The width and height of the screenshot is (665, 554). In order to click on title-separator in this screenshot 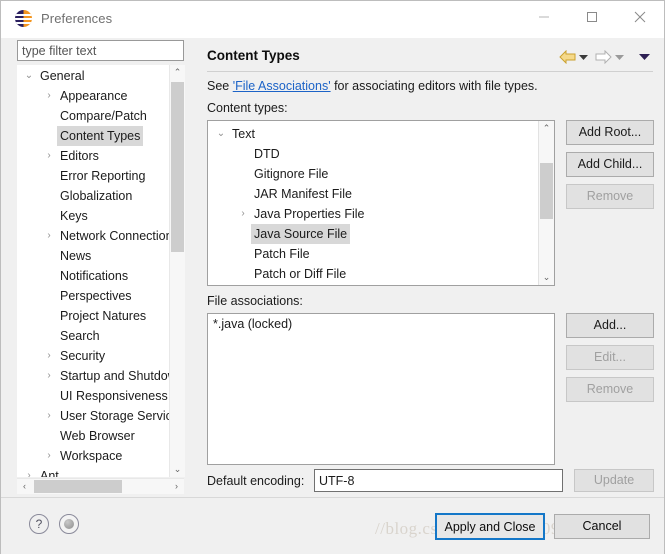, I will do `click(430, 71)`.